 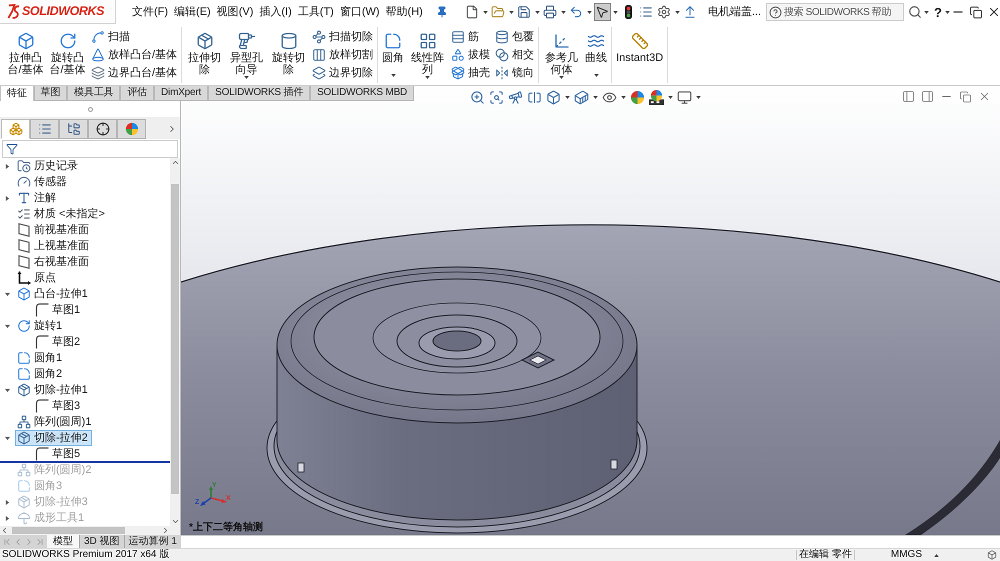 What do you see at coordinates (150, 12) in the screenshot?
I see `menu-item: 文件(F)` at bounding box center [150, 12].